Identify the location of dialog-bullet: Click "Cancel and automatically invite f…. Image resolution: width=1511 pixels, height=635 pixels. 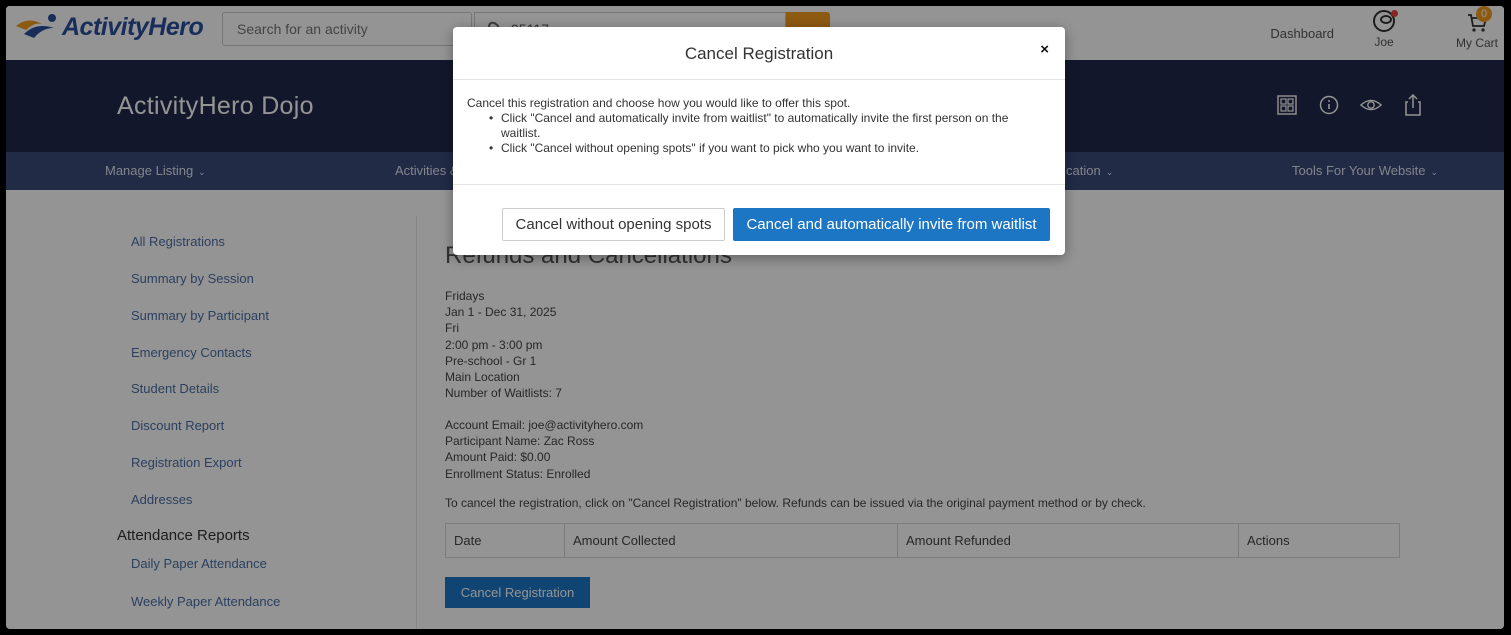
(768, 126).